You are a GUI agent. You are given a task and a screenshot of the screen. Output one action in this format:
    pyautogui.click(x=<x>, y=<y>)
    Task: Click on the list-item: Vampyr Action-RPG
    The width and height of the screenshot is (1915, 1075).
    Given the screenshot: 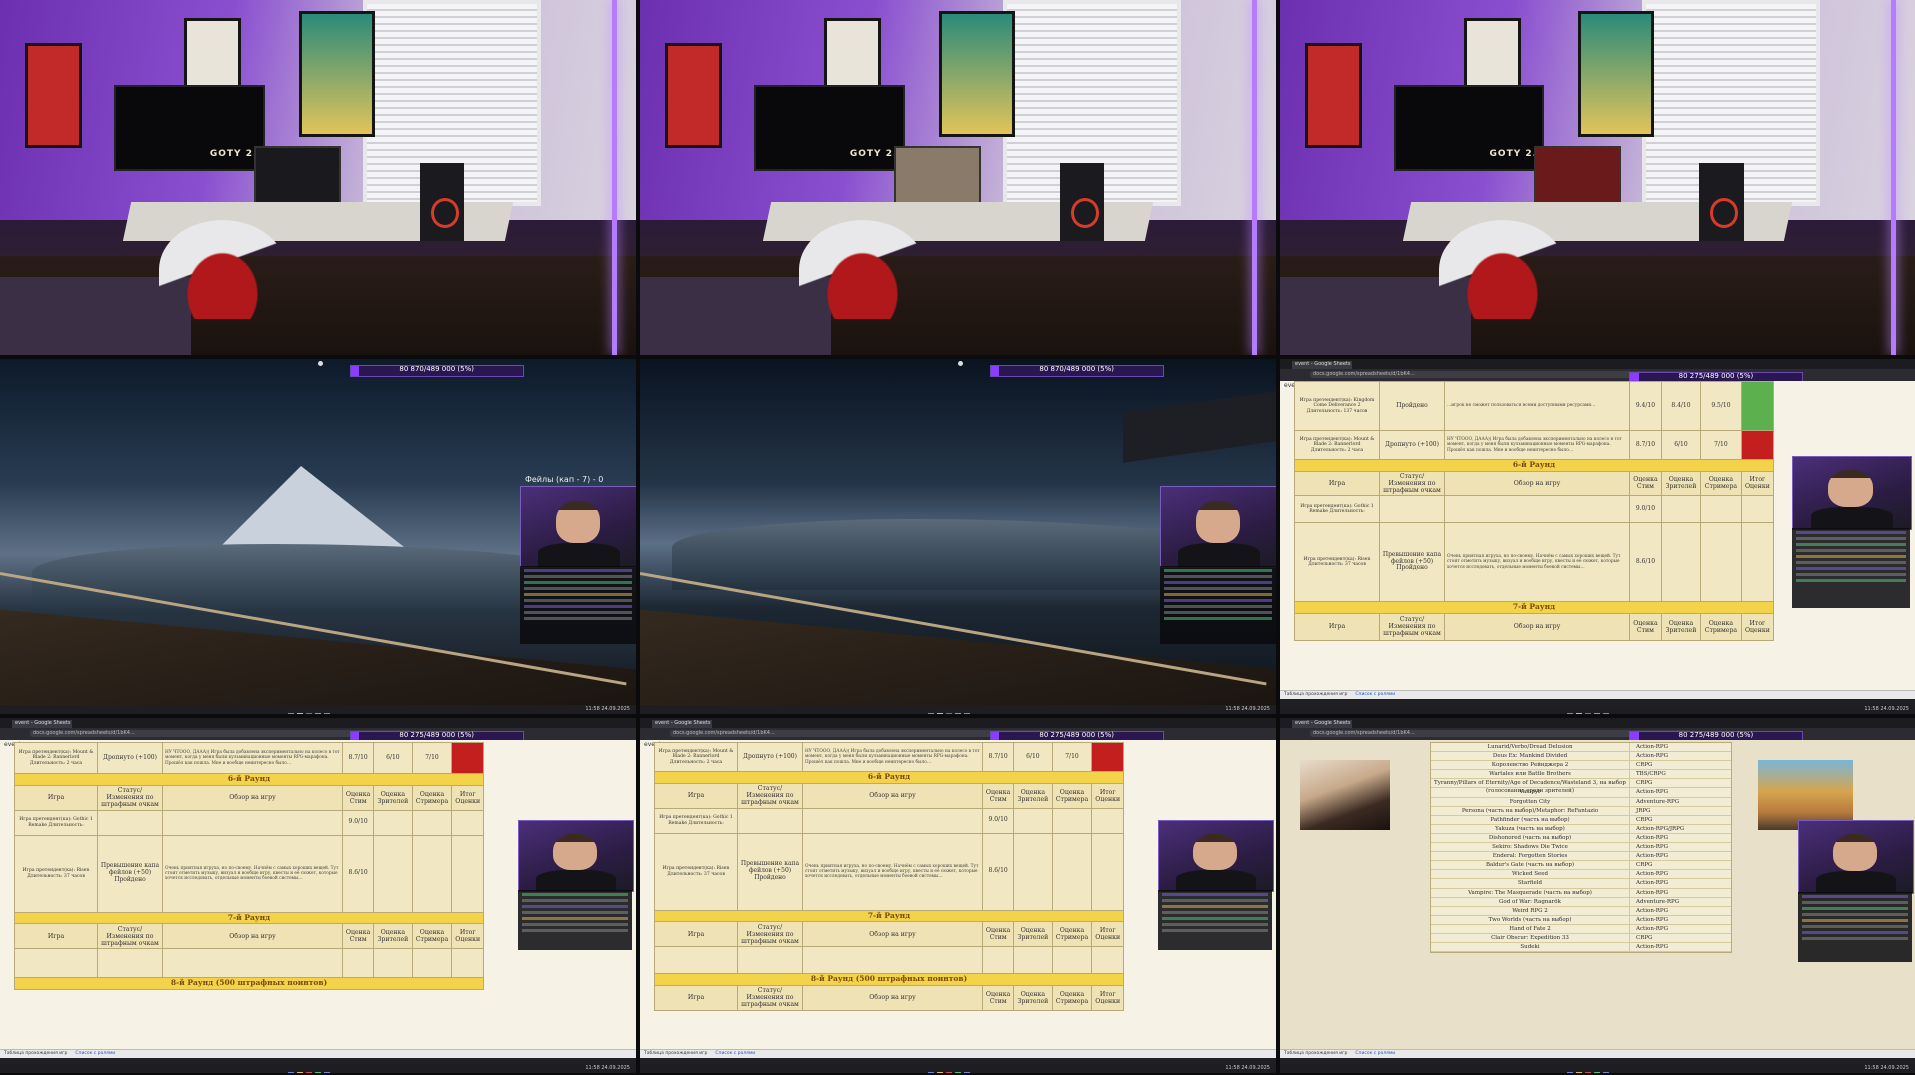 What is the action you would take?
    pyautogui.click(x=1581, y=793)
    